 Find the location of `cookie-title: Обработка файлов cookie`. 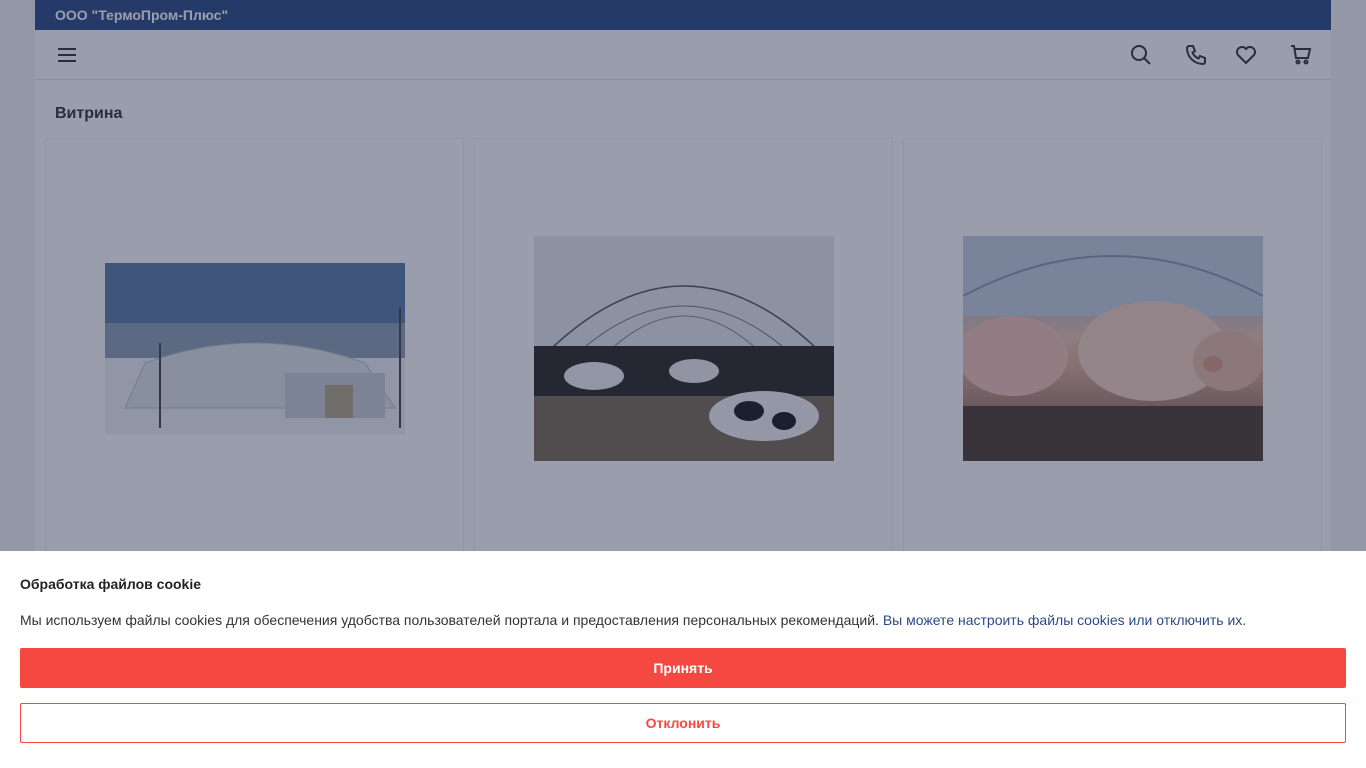

cookie-title: Обработка файлов cookie is located at coordinates (111, 584).